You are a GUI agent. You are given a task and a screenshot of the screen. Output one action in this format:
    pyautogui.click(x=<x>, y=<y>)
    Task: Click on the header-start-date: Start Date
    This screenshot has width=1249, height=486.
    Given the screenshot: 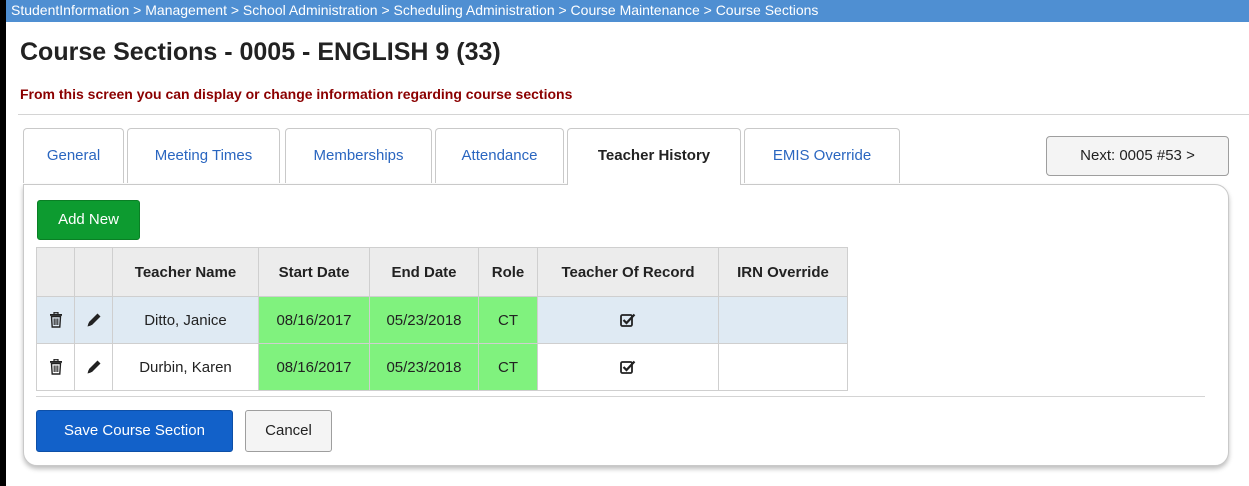 What is the action you would take?
    pyautogui.click(x=314, y=272)
    